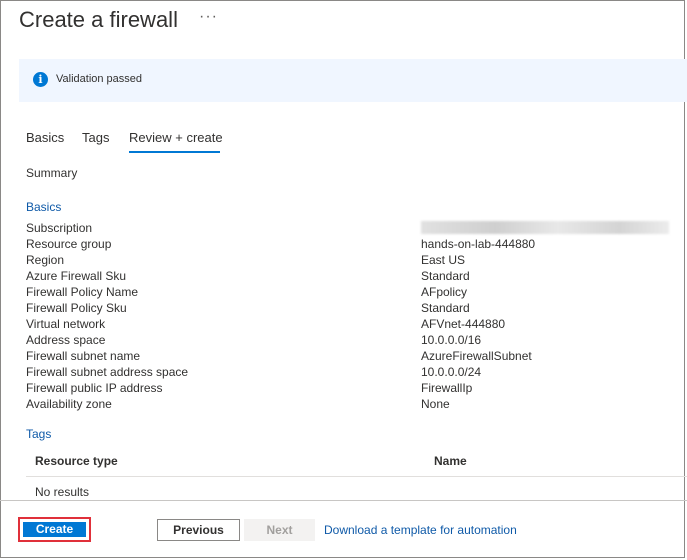 The height and width of the screenshot is (560, 687). What do you see at coordinates (76, 276) in the screenshot?
I see `row-label-firewall-sku: Azure Firewall Sku` at bounding box center [76, 276].